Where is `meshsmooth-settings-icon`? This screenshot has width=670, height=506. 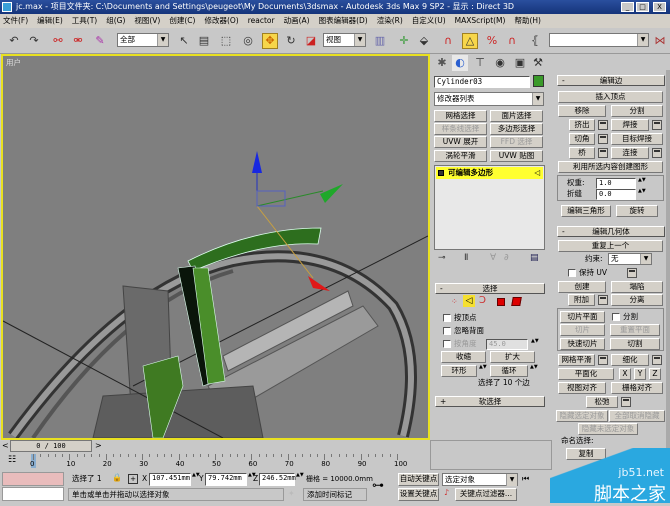 meshsmooth-settings-icon is located at coordinates (603, 360).